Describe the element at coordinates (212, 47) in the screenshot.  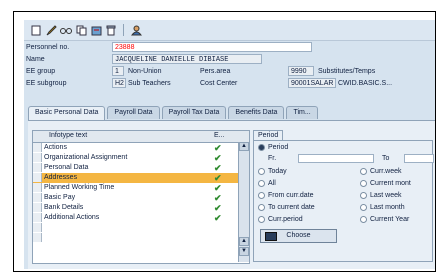
I see `personnel-no-field: 23888` at that location.